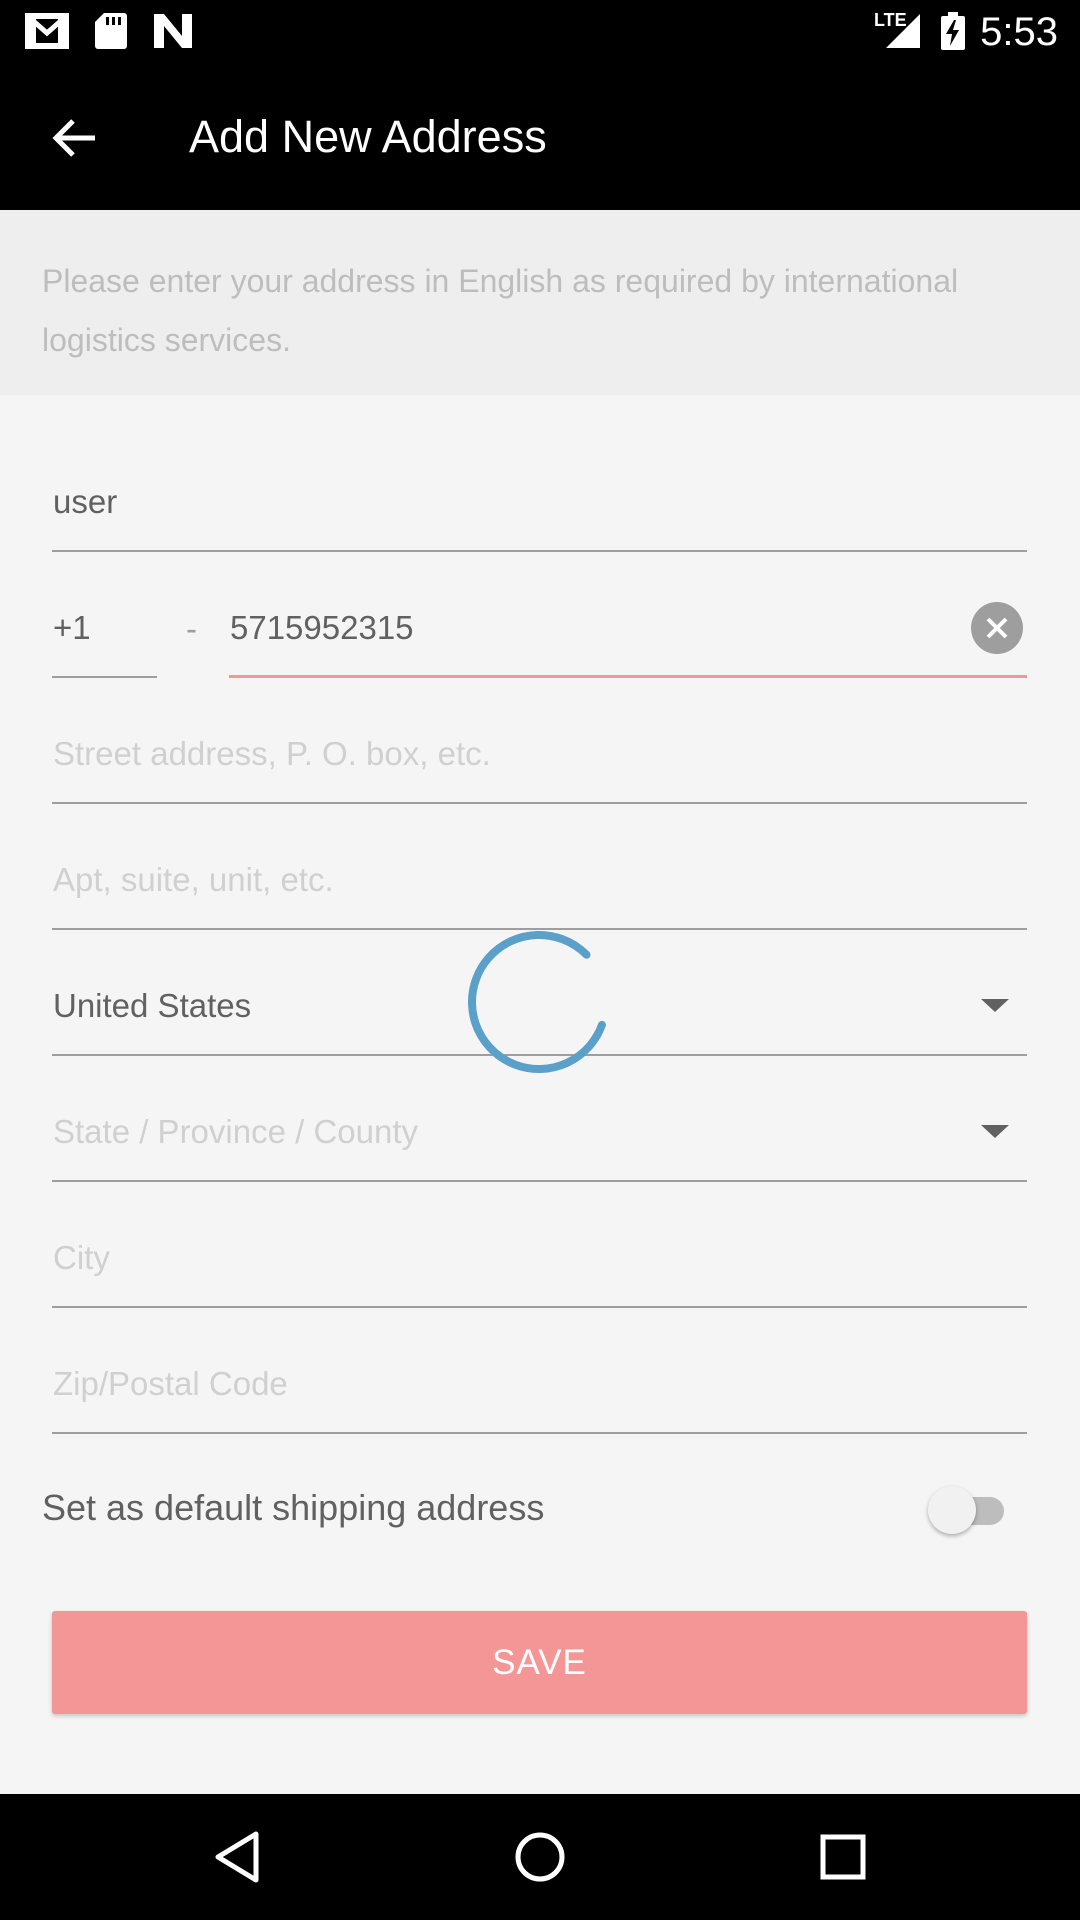 This screenshot has width=1080, height=1920. I want to click on name-field: user, so click(539, 489).